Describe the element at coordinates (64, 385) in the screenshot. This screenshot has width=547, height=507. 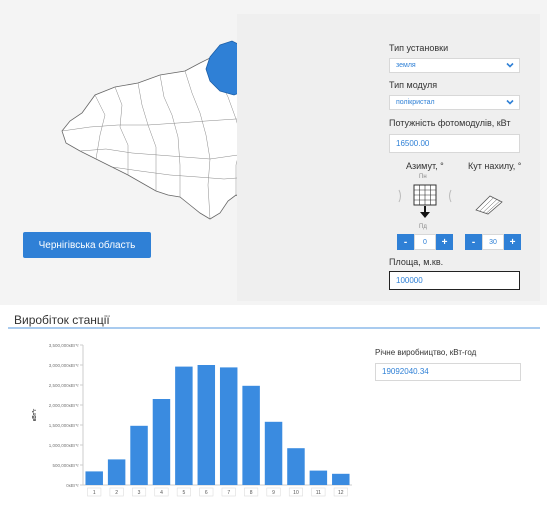
I see `y-tick-label: 2,500,000кВт*г` at that location.